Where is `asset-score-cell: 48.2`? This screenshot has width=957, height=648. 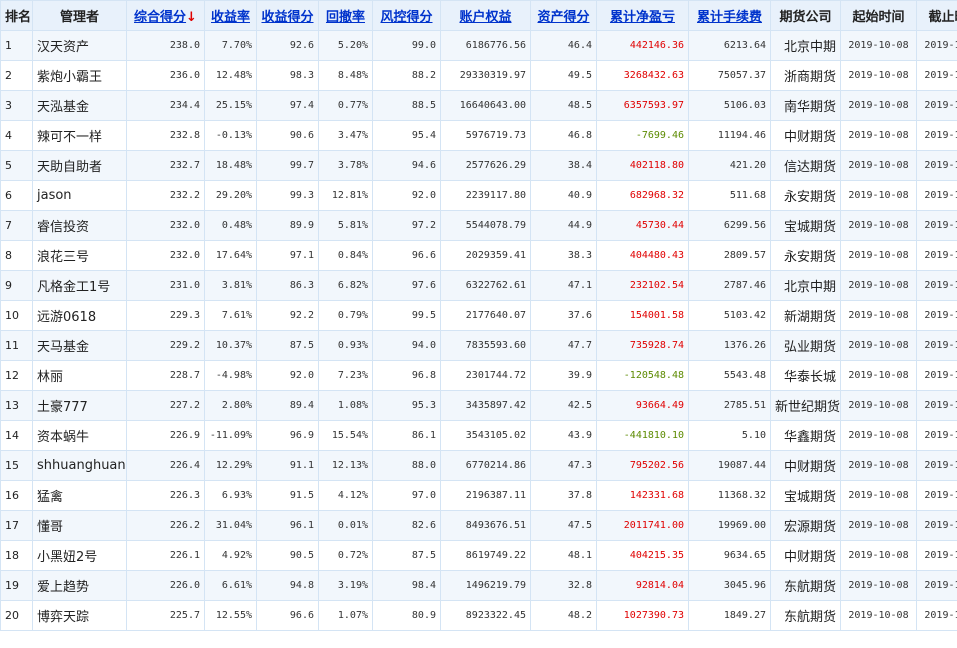
asset-score-cell: 48.2 is located at coordinates (563, 615).